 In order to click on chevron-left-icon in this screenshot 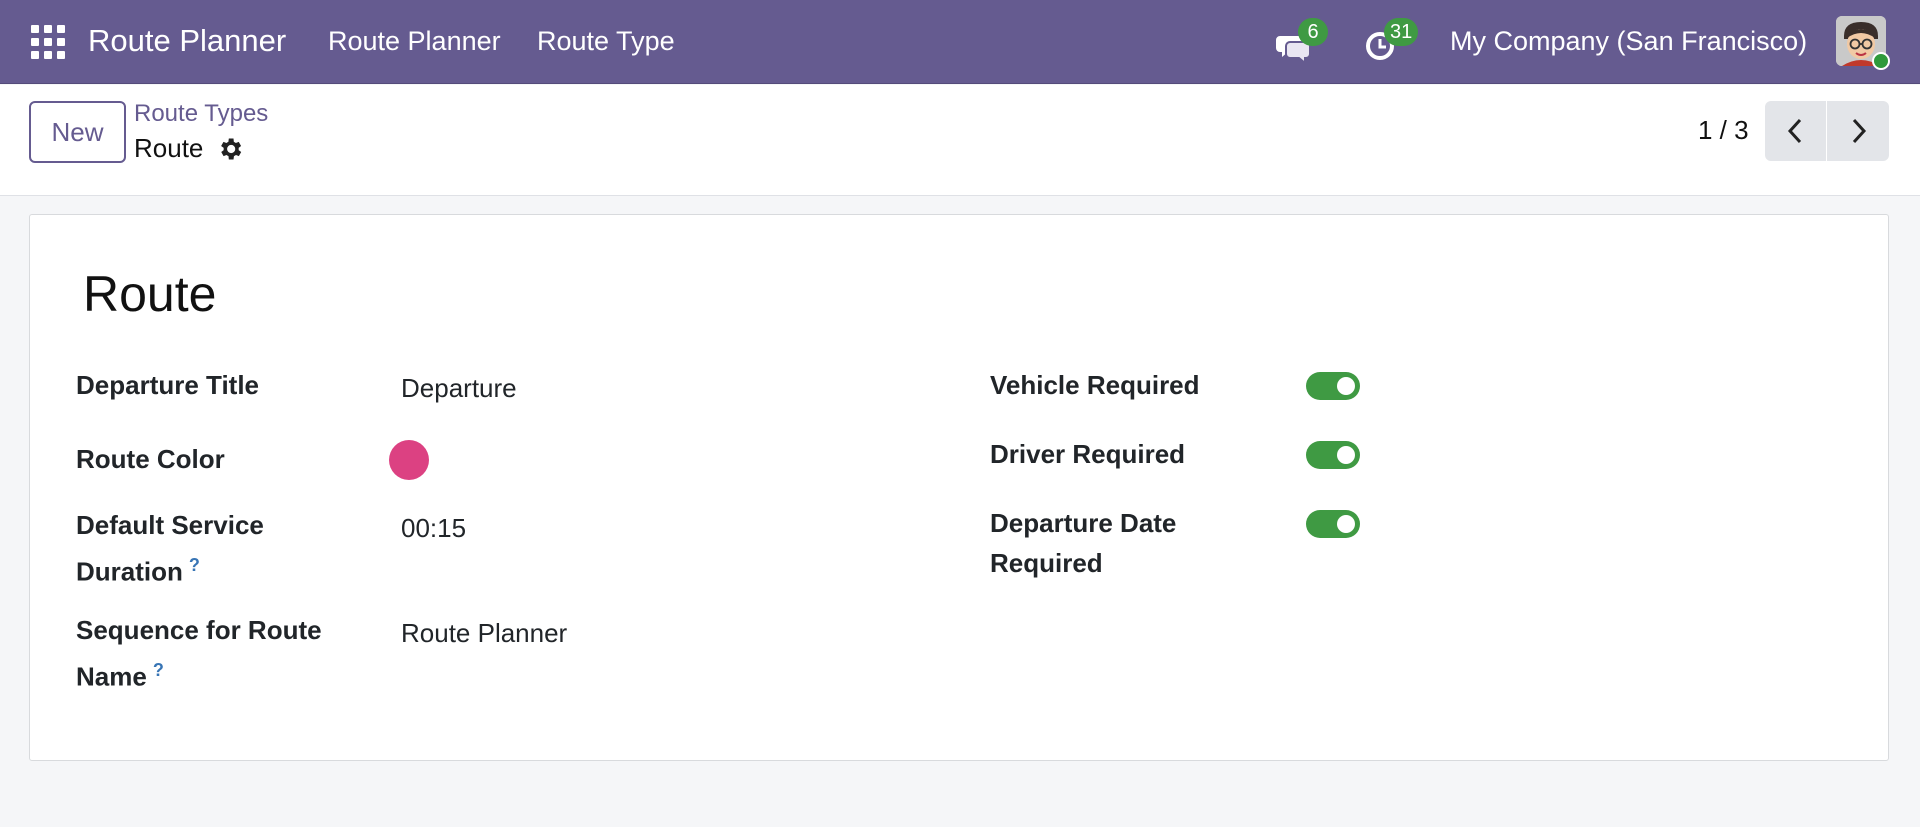, I will do `click(1794, 131)`.